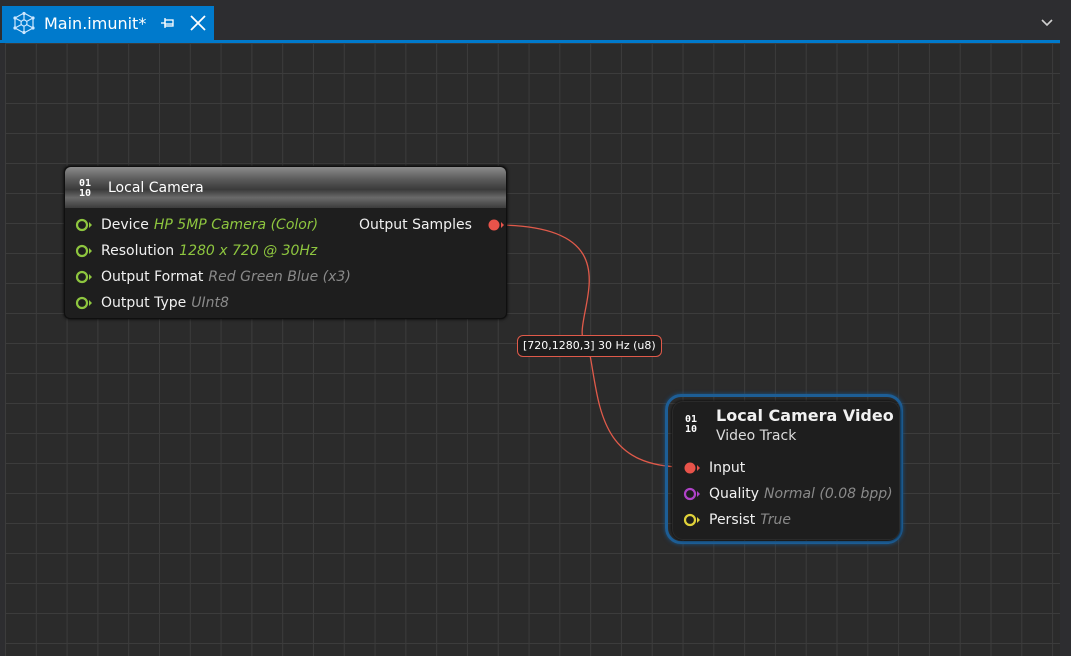 This screenshot has height=656, width=1071. What do you see at coordinates (168, 23) in the screenshot?
I see `pin-icon` at bounding box center [168, 23].